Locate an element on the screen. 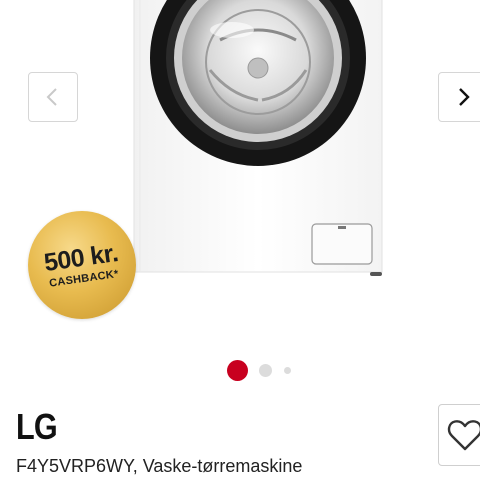 Image resolution: width=480 pixels, height=480 pixels. carousel-dot-1-active is located at coordinates (237, 370).